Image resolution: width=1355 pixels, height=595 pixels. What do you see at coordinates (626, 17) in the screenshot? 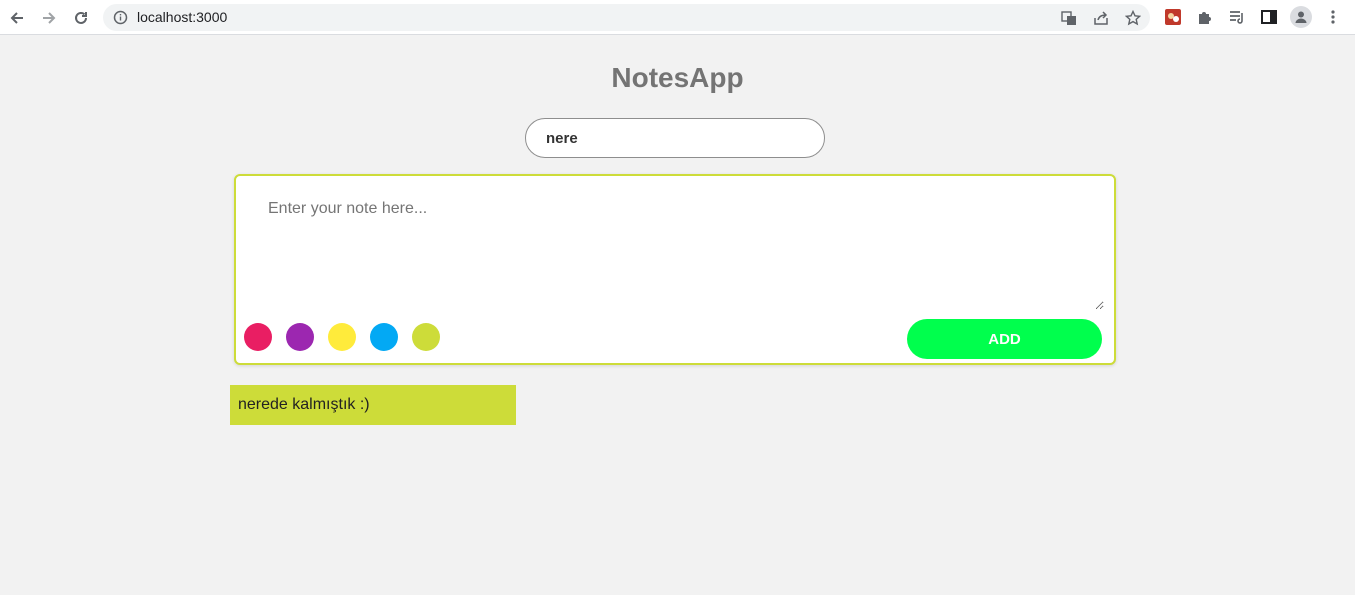
I see `address-bar: localhost:3000` at bounding box center [626, 17].